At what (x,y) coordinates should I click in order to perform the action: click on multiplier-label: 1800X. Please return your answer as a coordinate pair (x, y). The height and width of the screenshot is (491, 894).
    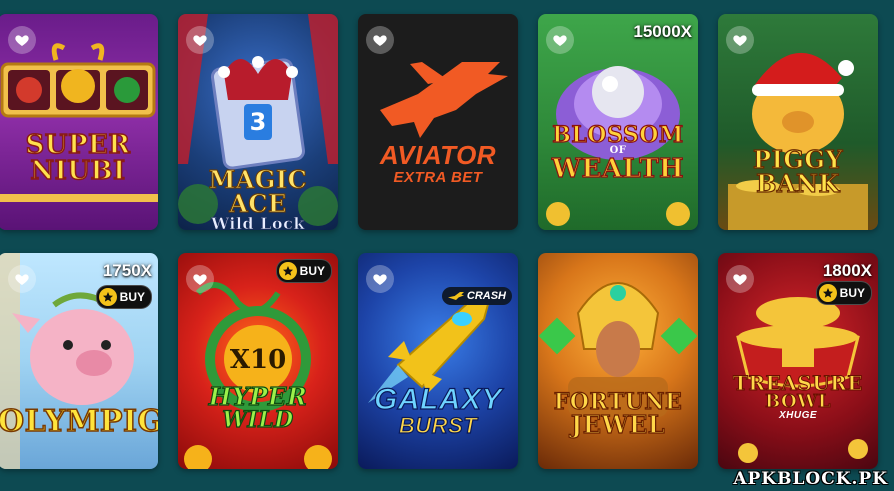
    Looking at the image, I should click on (847, 270).